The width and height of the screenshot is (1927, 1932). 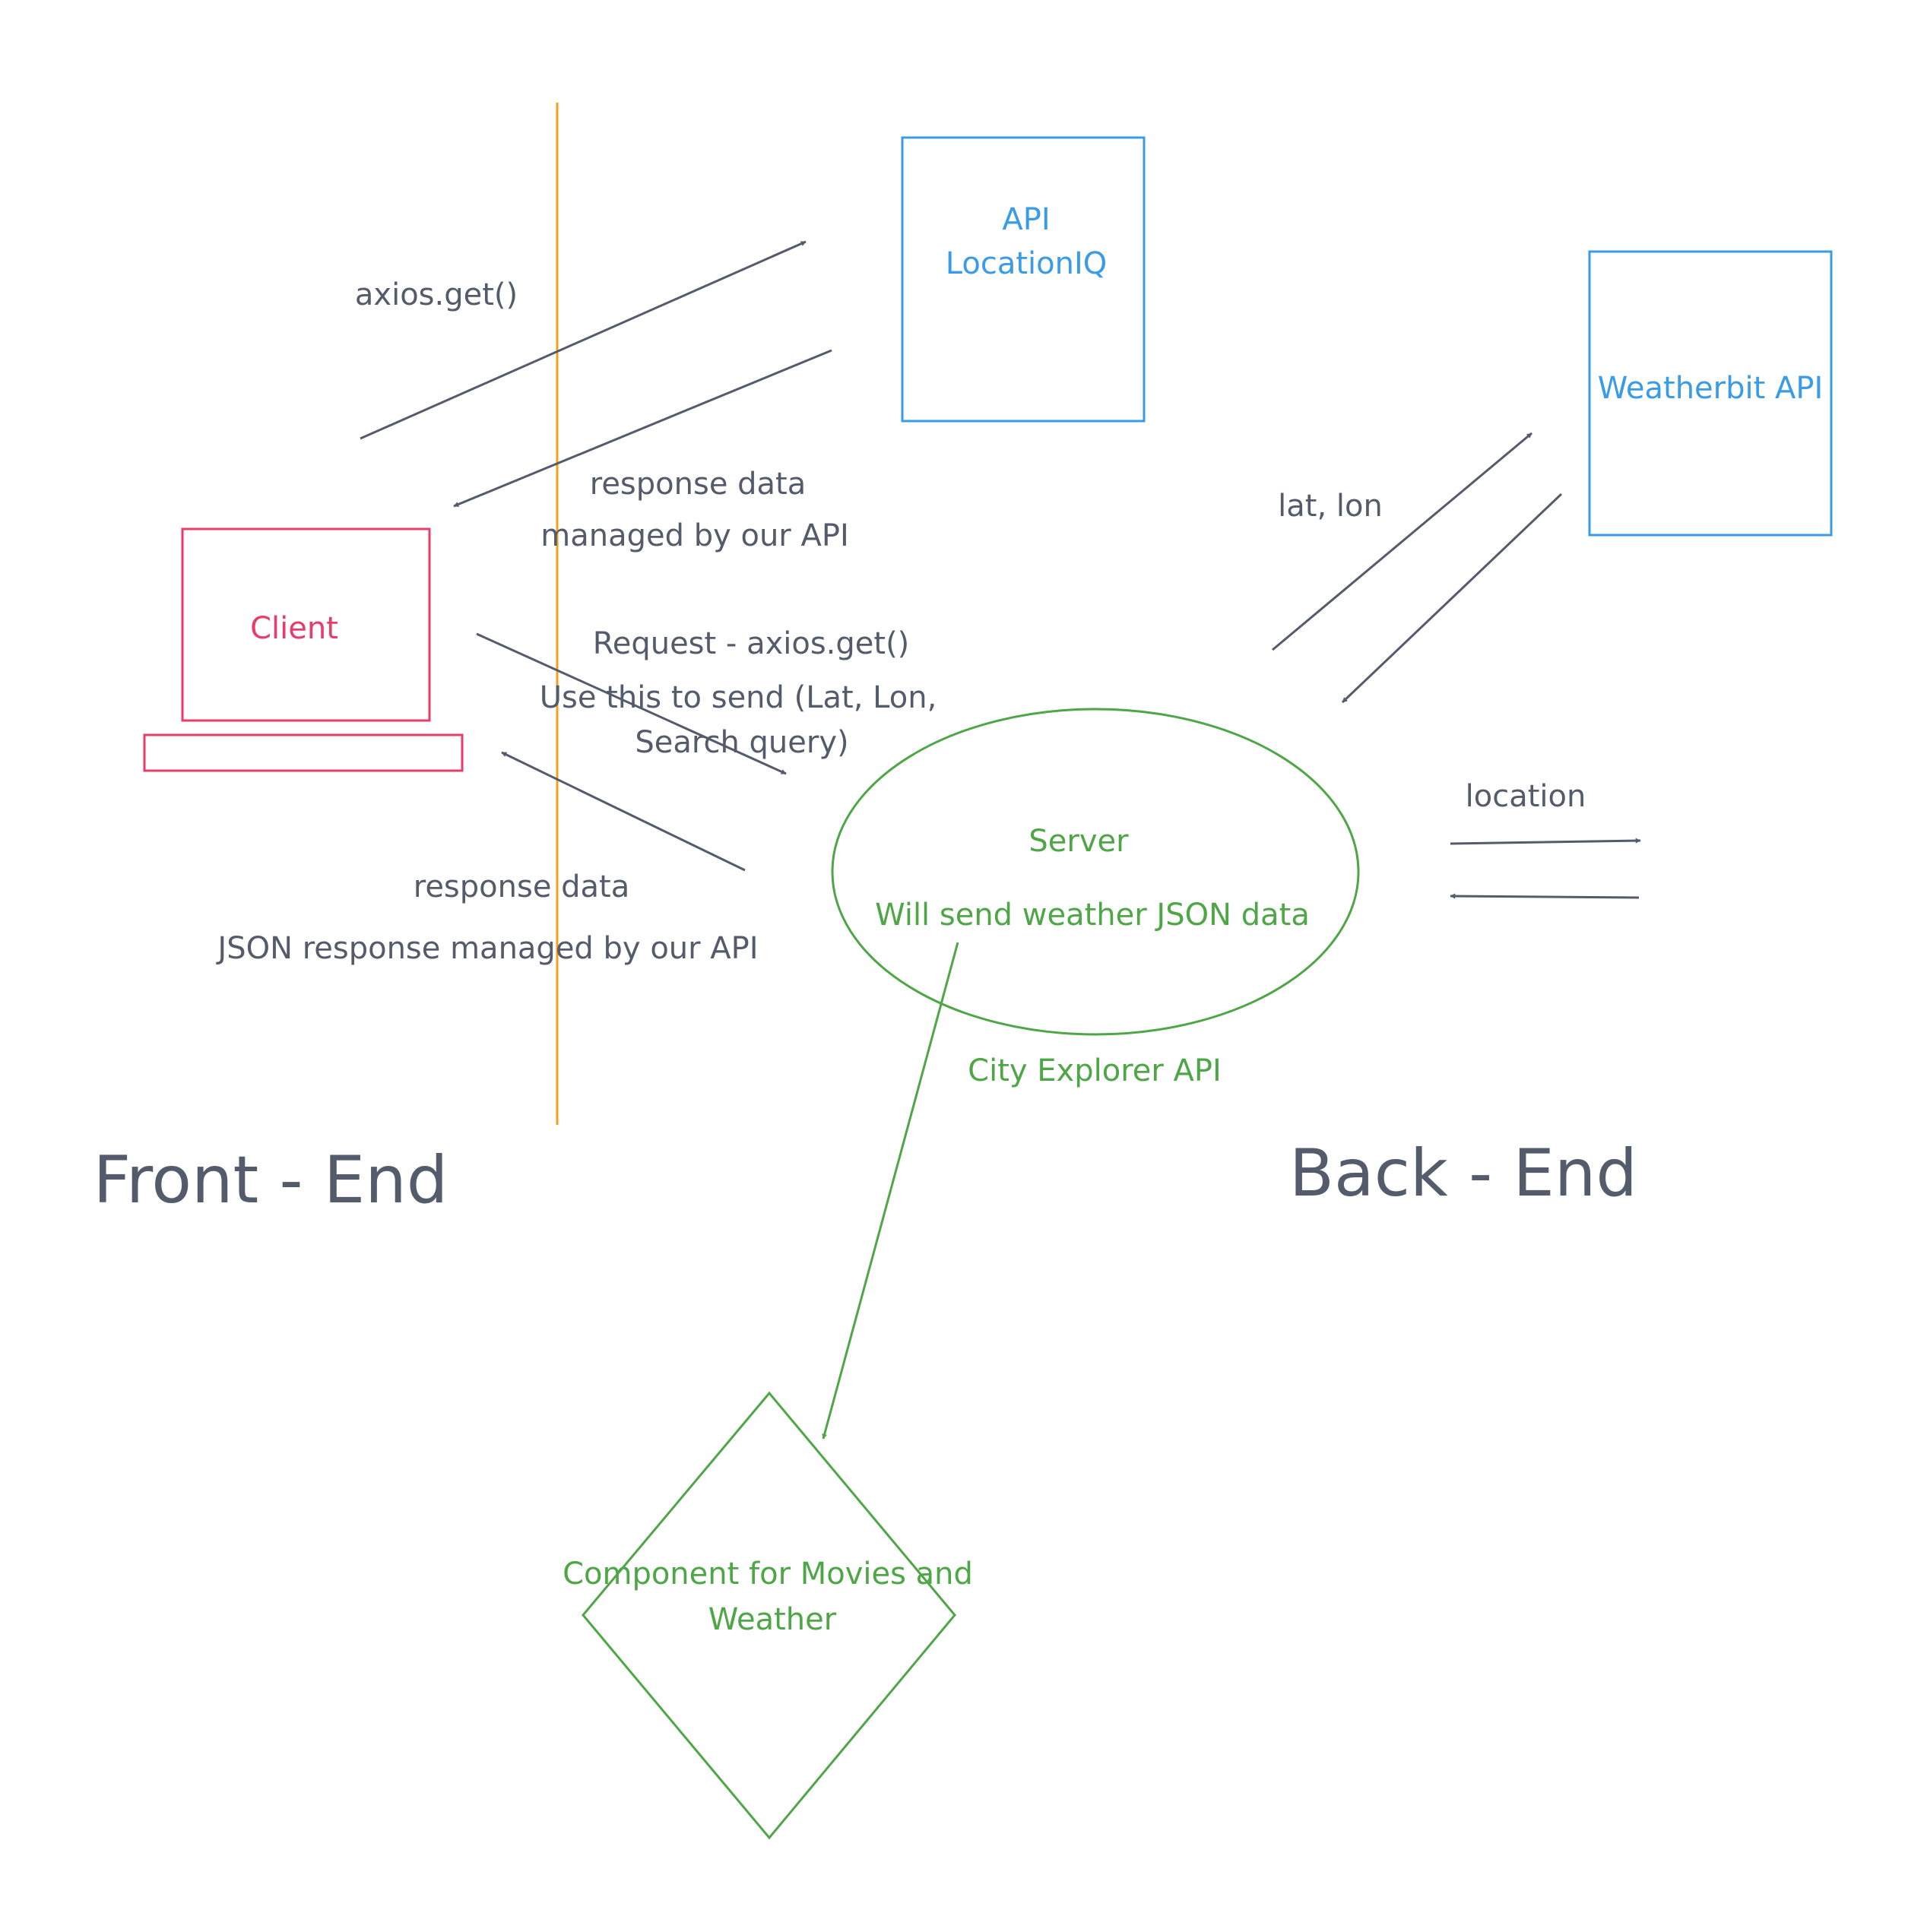 What do you see at coordinates (294, 628) in the screenshot?
I see `client-label: Client` at bounding box center [294, 628].